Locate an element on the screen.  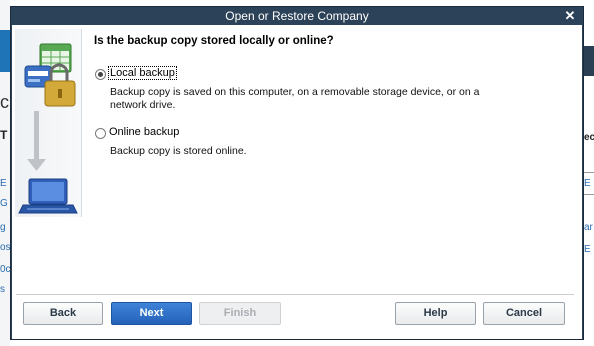
backup-illustration is located at coordinates (48, 128).